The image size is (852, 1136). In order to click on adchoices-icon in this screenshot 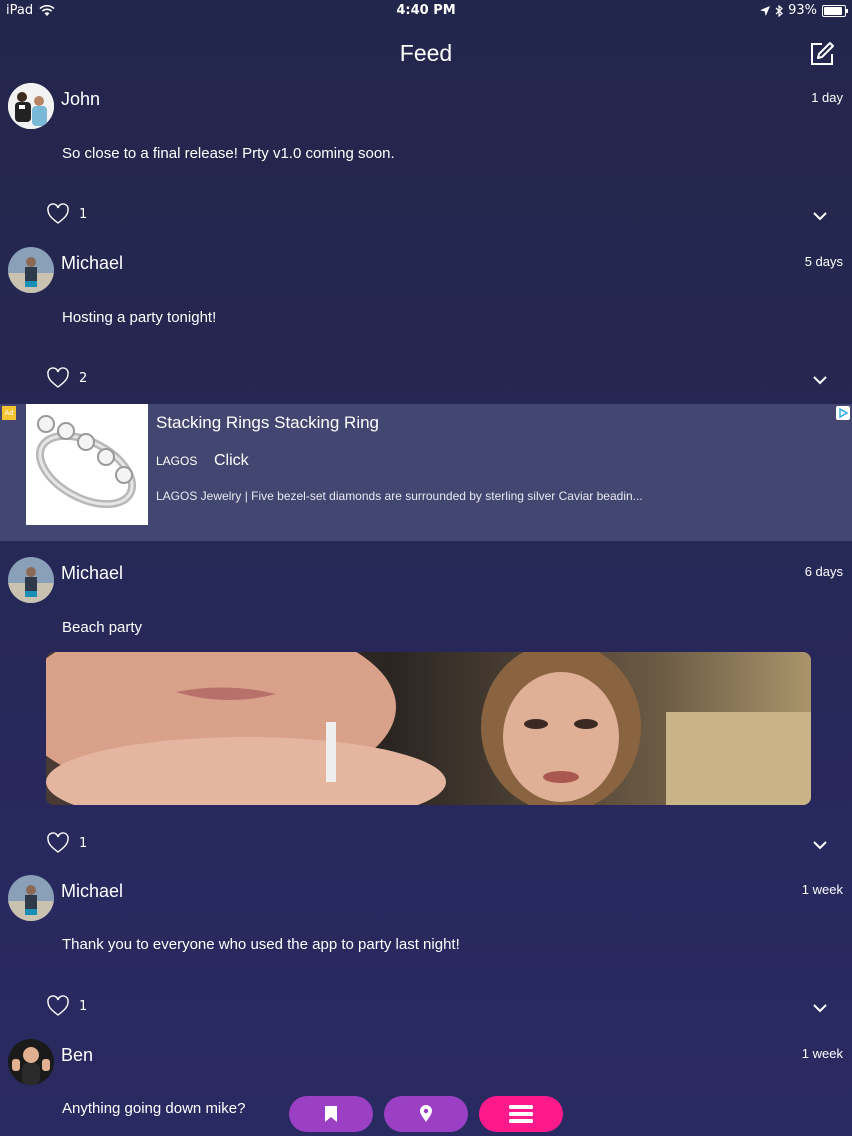, I will do `click(843, 413)`.